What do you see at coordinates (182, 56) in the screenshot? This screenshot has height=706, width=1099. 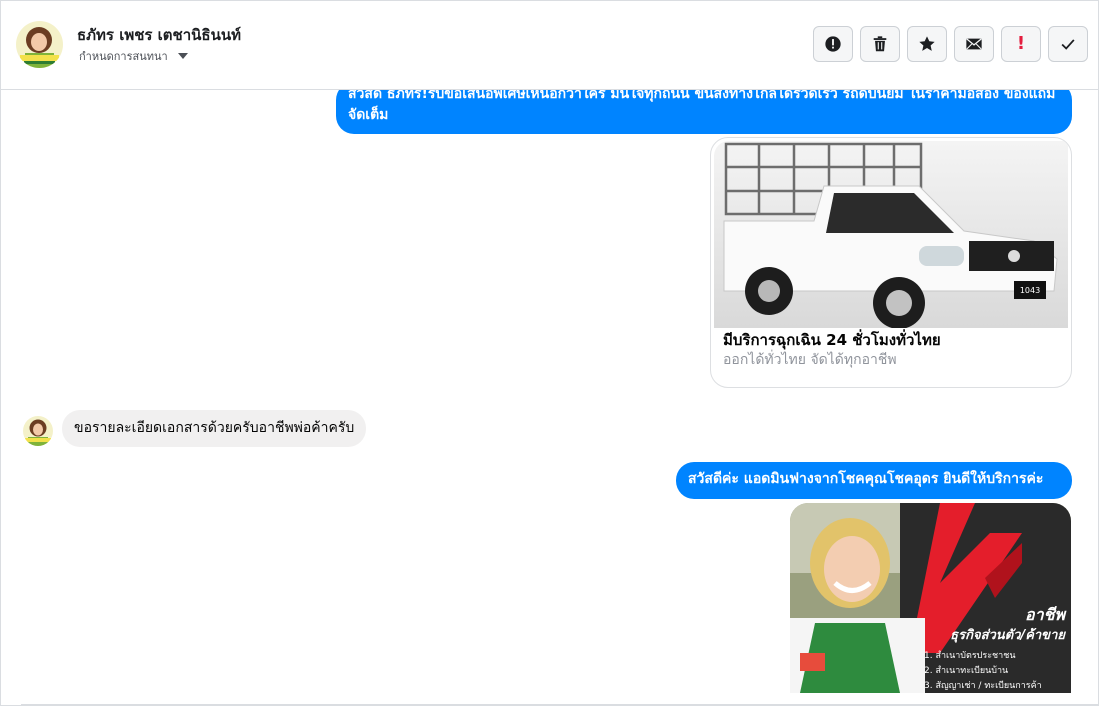 I see `caret-down-icon` at bounding box center [182, 56].